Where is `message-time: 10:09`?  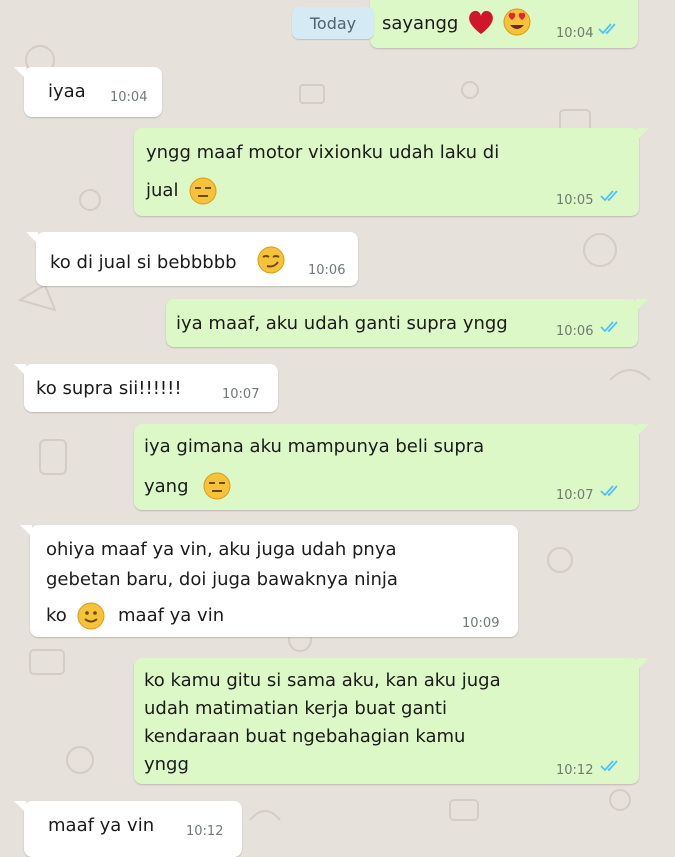
message-time: 10:09 is located at coordinates (481, 623).